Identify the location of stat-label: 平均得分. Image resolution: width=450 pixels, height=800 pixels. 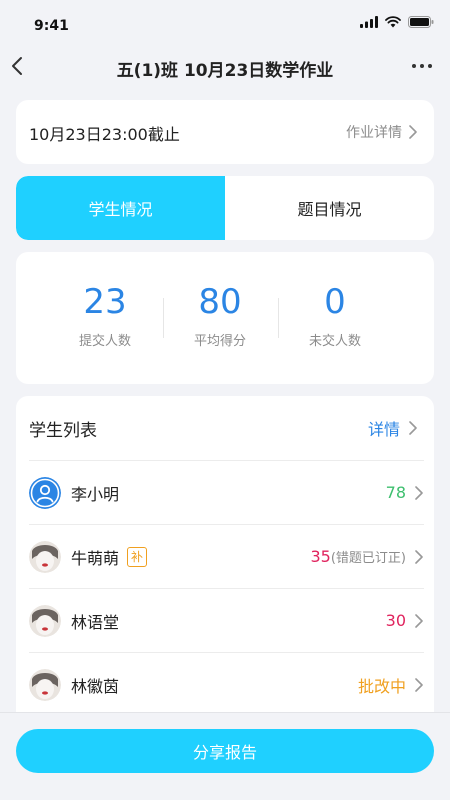
(219, 341).